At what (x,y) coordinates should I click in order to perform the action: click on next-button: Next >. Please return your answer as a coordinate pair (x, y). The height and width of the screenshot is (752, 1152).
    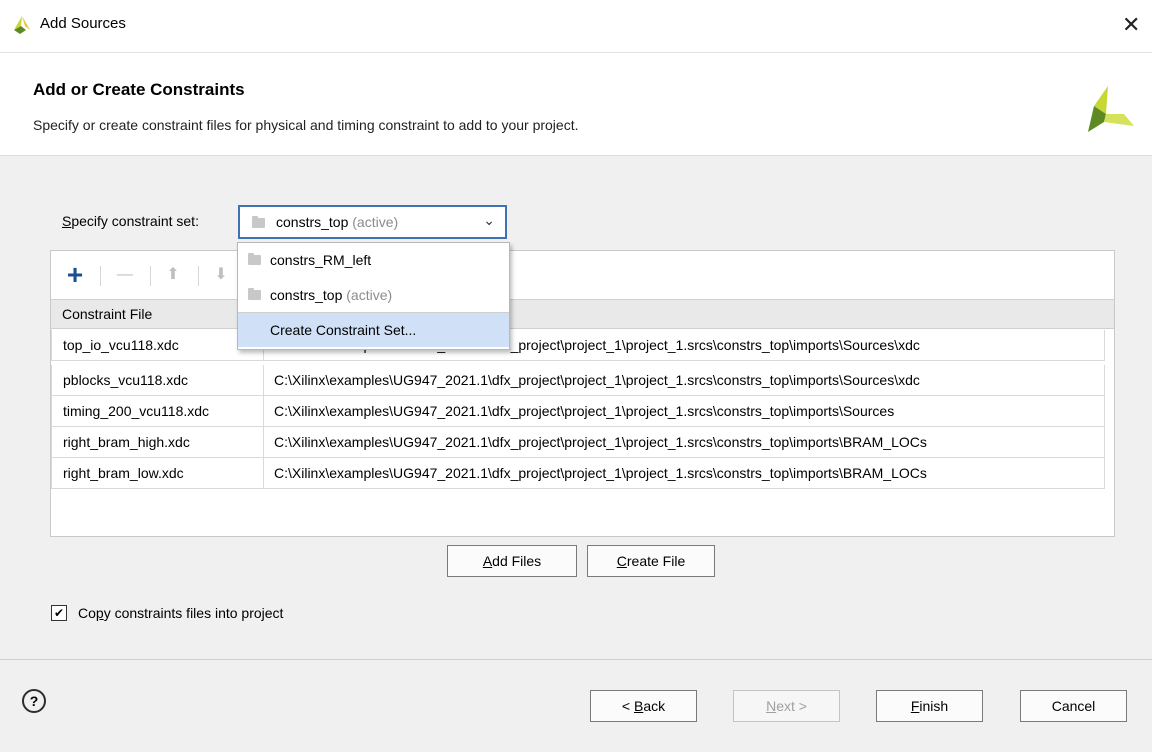
    Looking at the image, I should click on (786, 706).